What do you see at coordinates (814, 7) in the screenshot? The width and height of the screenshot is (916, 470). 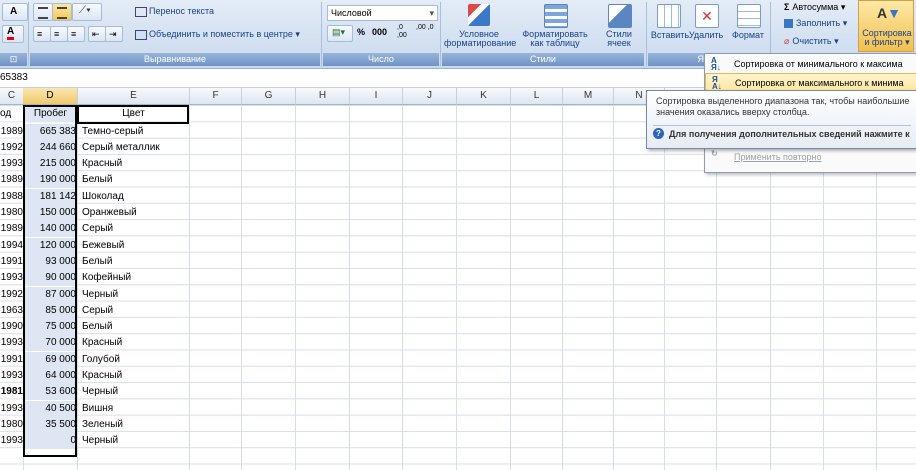 I see `autosum-button: Σ Автосумма ▾` at bounding box center [814, 7].